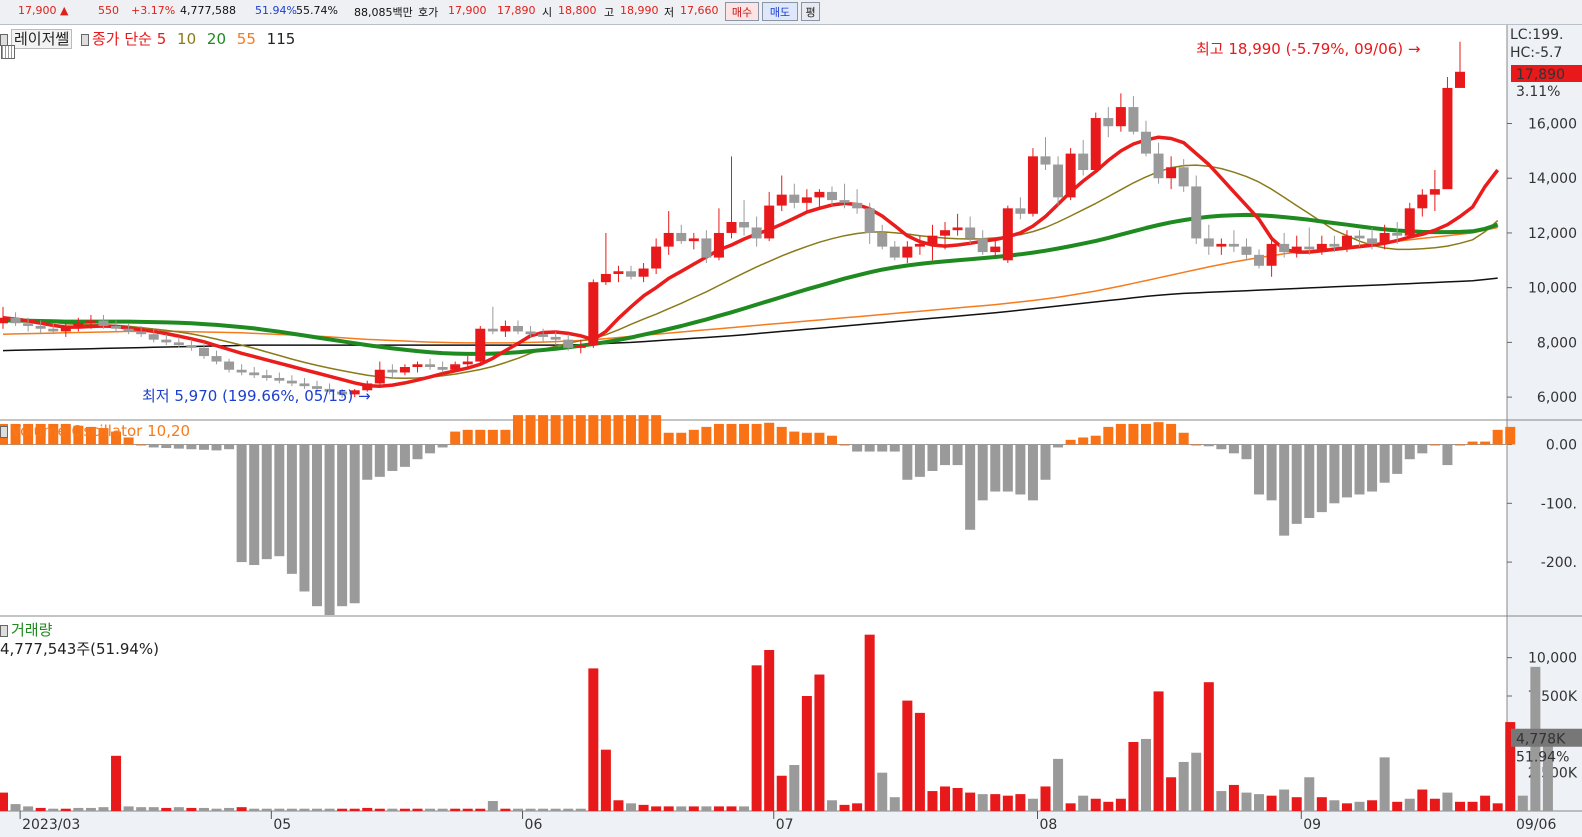  Describe the element at coordinates (780, 11) in the screenshot. I see `sell-button: 매도` at that location.